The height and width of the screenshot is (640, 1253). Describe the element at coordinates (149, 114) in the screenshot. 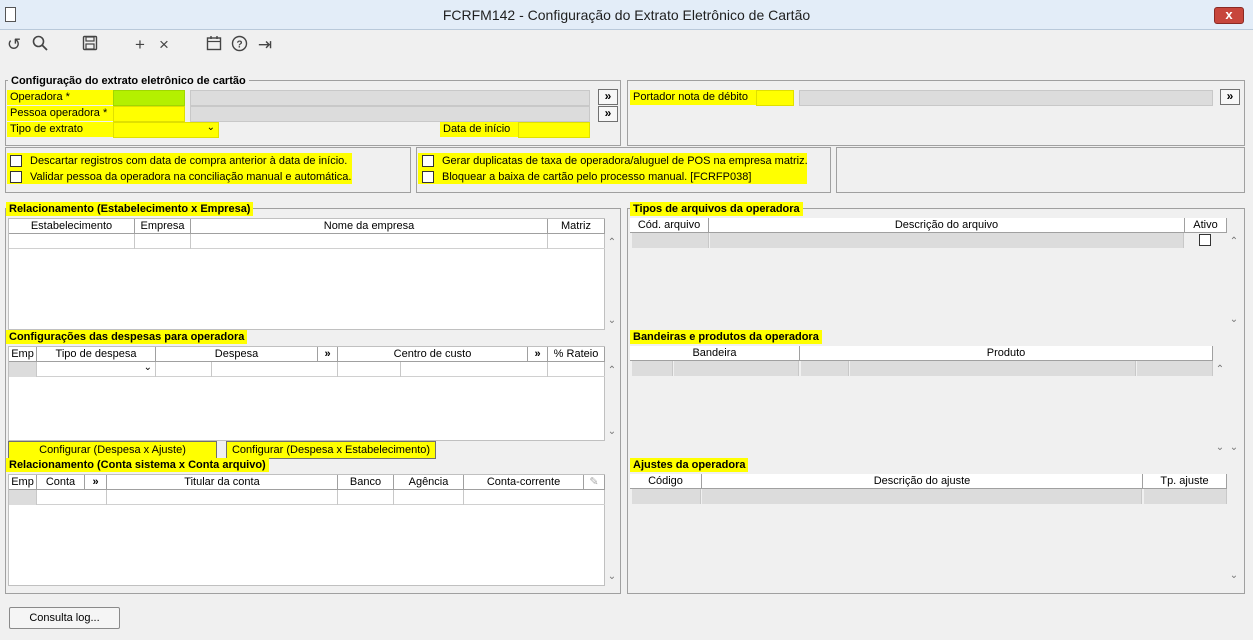

I see `pessoa-input` at that location.